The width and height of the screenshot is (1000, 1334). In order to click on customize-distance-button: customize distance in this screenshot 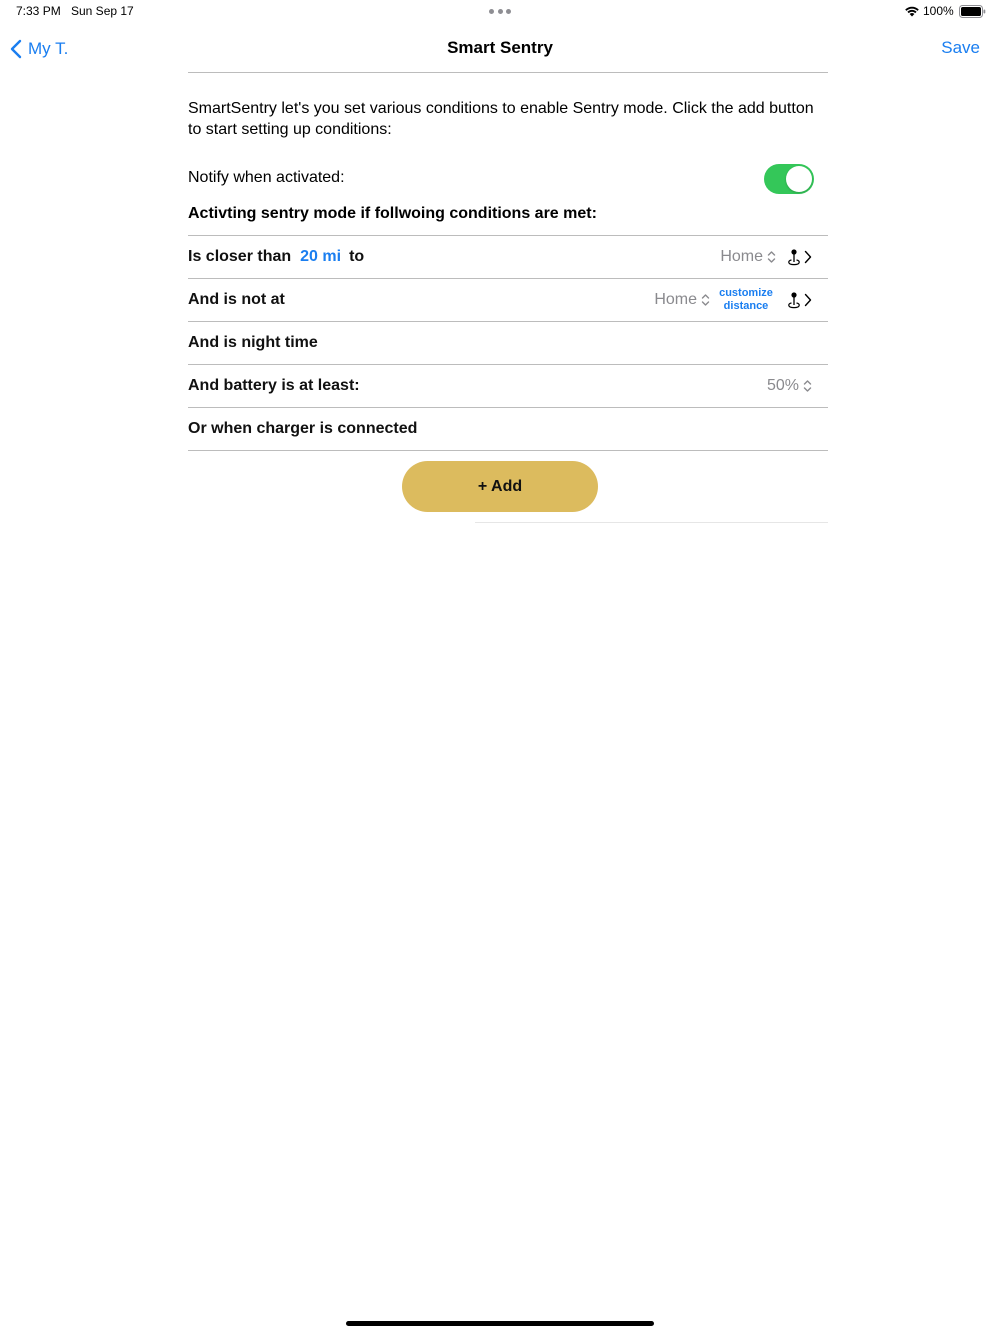, I will do `click(746, 300)`.